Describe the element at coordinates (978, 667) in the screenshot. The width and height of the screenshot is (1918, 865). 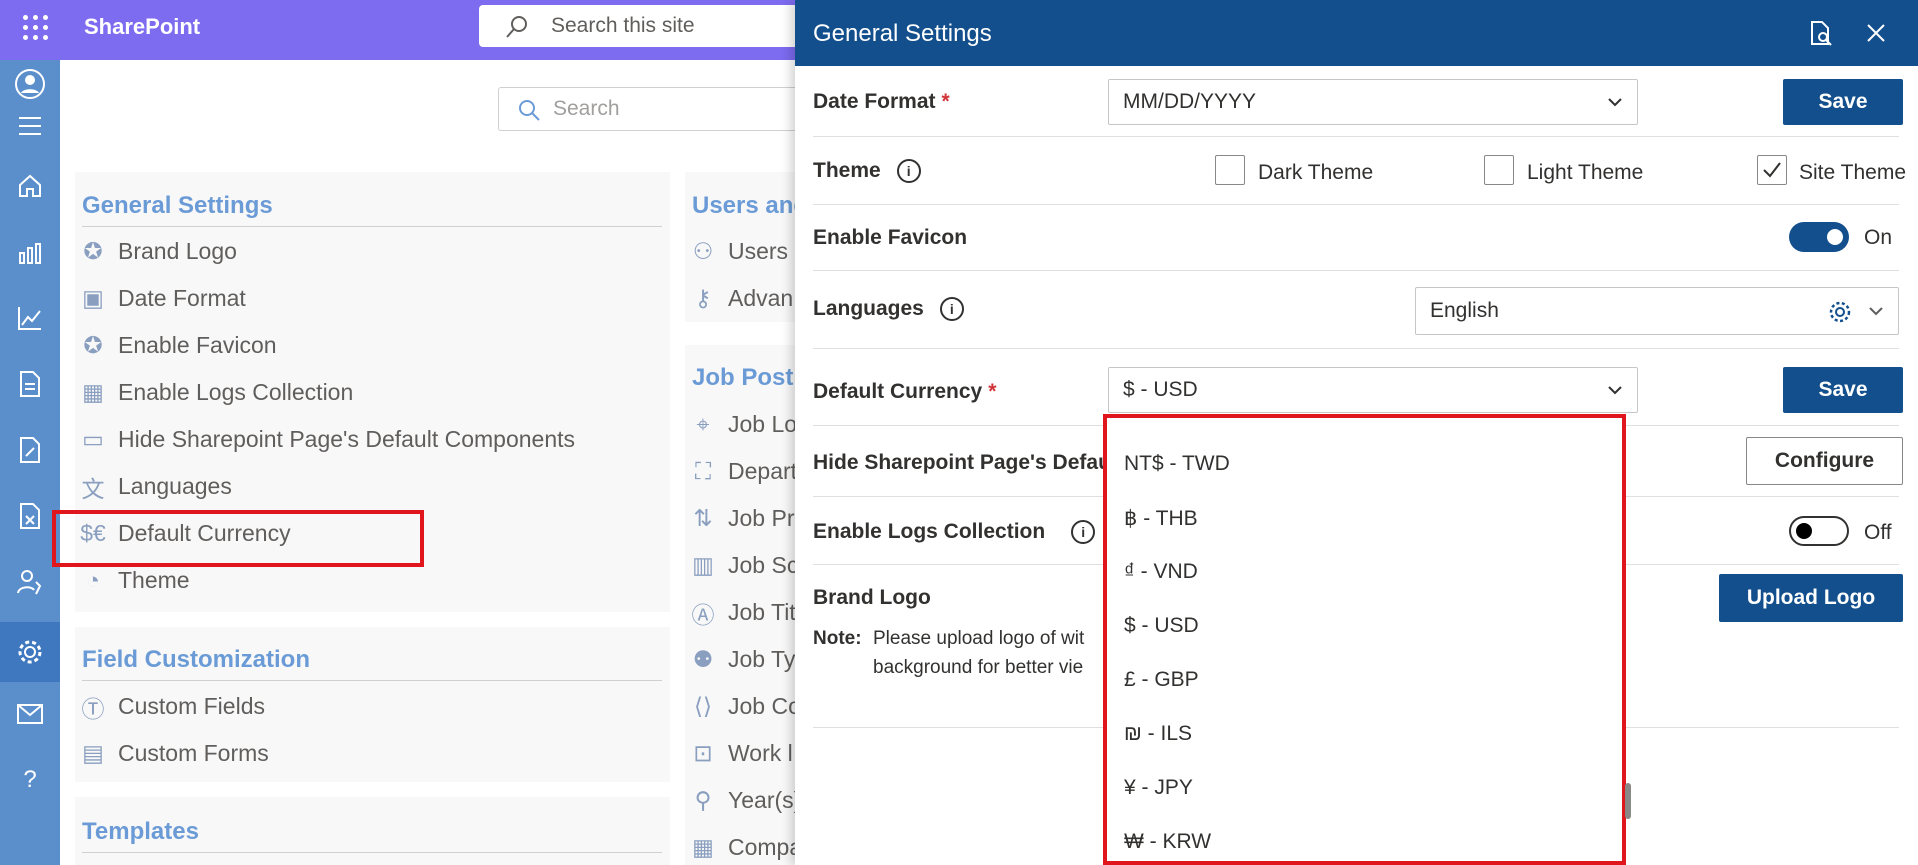
I see `note-line-2: background for better vie` at that location.